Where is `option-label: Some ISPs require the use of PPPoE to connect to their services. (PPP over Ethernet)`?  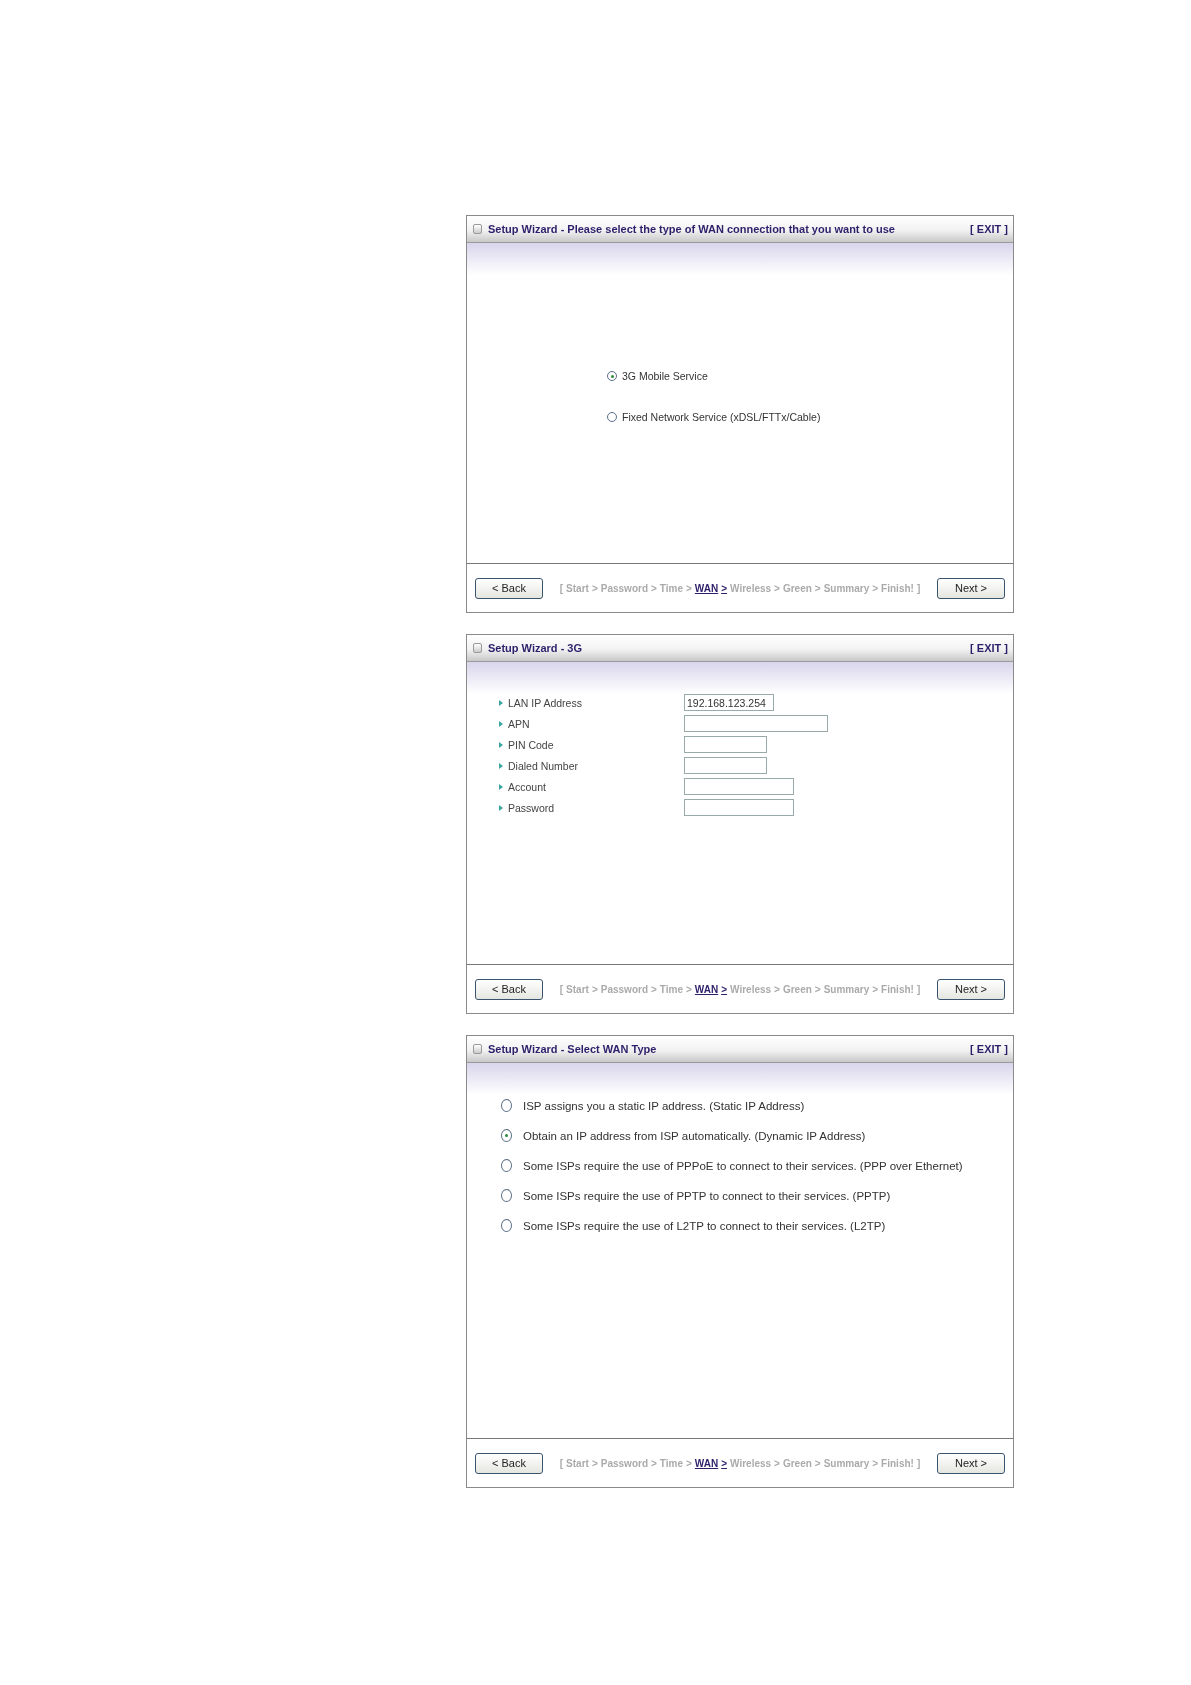 option-label: Some ISPs require the use of PPPoE to connect to their services. (PPP over Ethernet) is located at coordinates (743, 1165).